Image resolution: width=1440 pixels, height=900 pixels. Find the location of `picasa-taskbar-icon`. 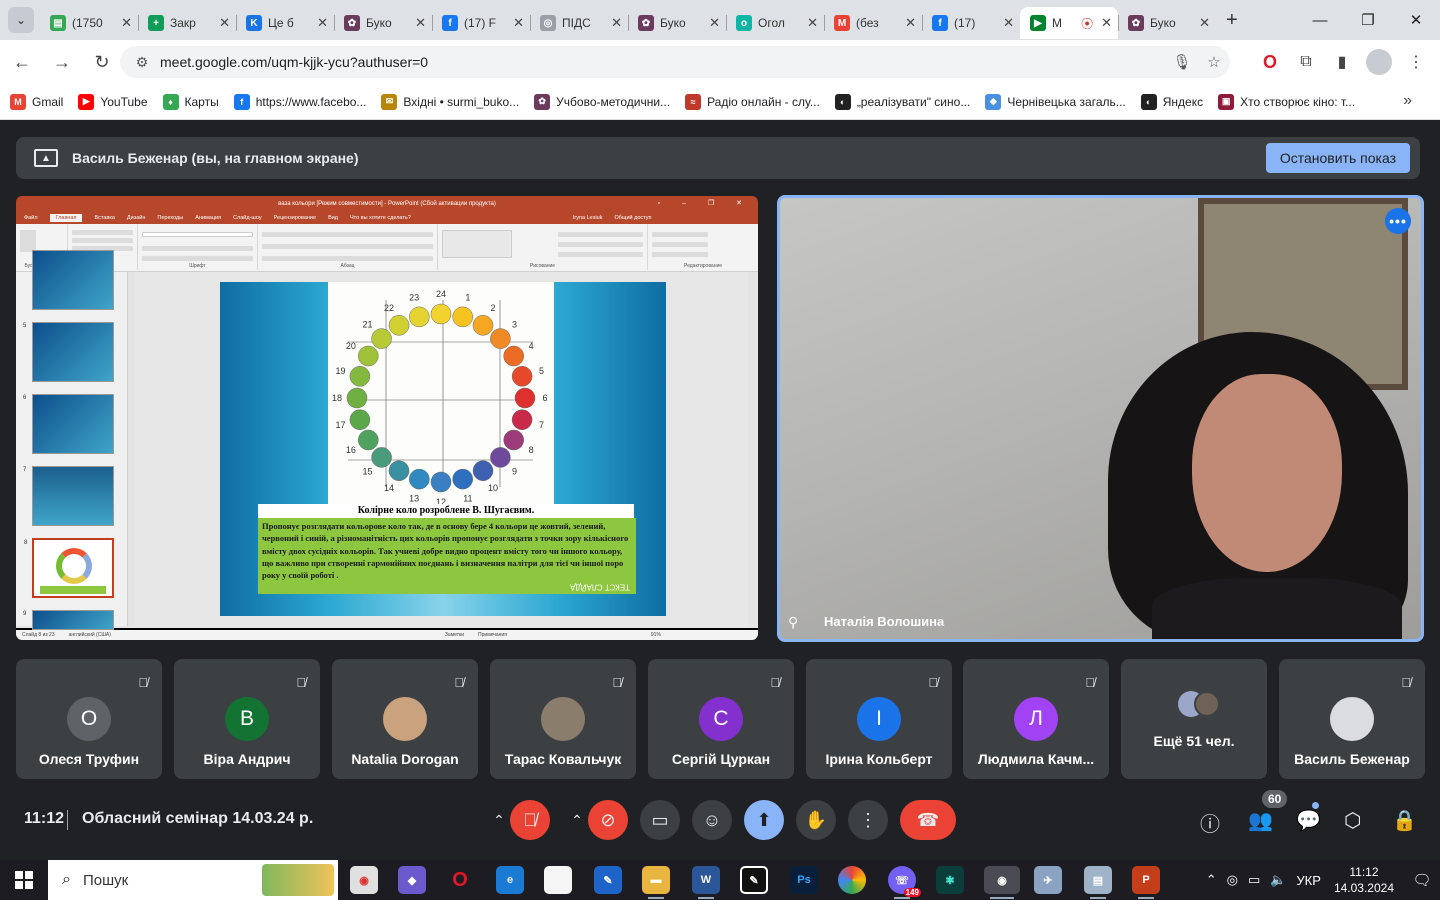

picasa-taskbar-icon is located at coordinates (852, 880).